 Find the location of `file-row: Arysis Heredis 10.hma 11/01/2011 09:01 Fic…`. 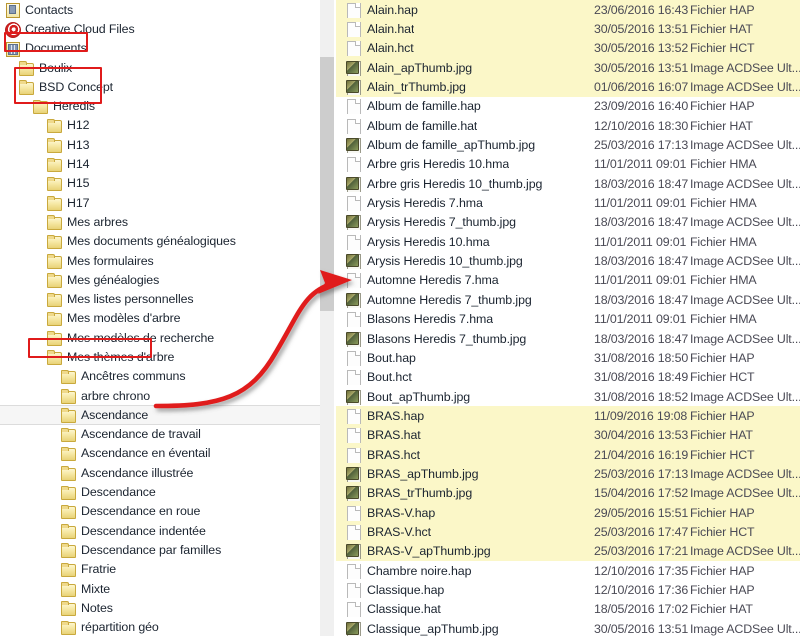

file-row: Arysis Heredis 10.hma 11/01/2011 09:01 Fic… is located at coordinates (568, 241).